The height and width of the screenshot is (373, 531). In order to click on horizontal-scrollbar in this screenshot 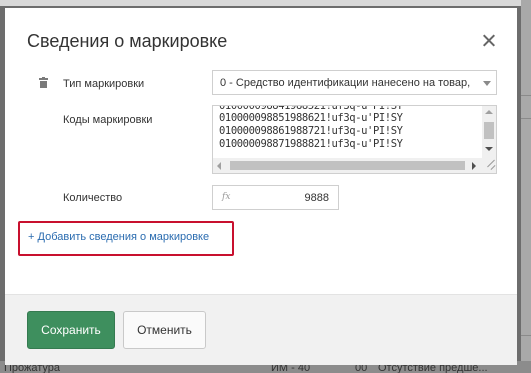, I will do `click(347, 165)`.